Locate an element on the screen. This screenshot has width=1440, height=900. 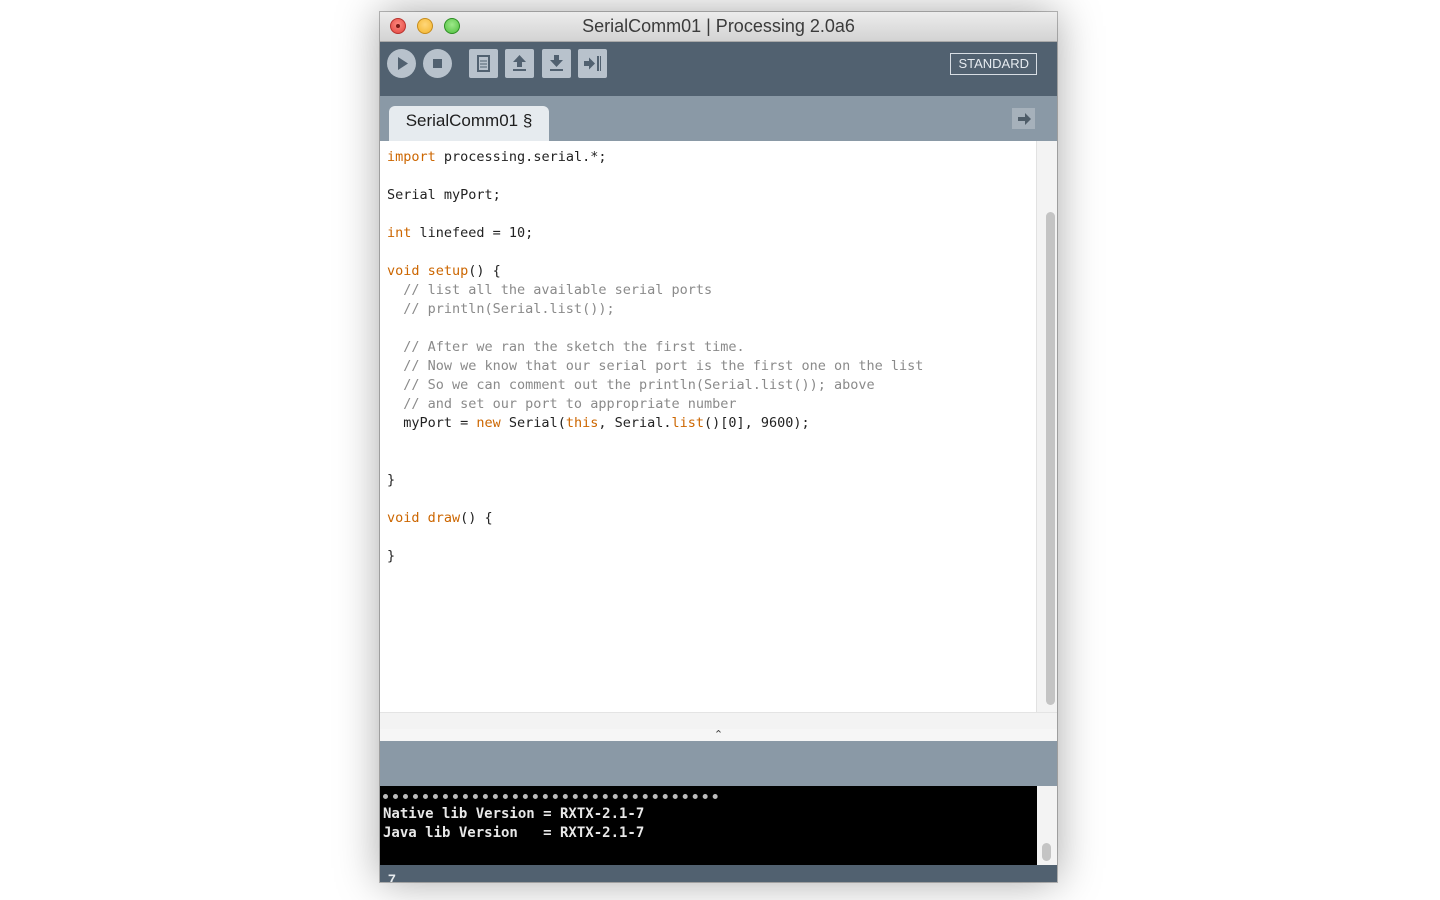
code-line: import processing.serial.*; is located at coordinates (655, 157).